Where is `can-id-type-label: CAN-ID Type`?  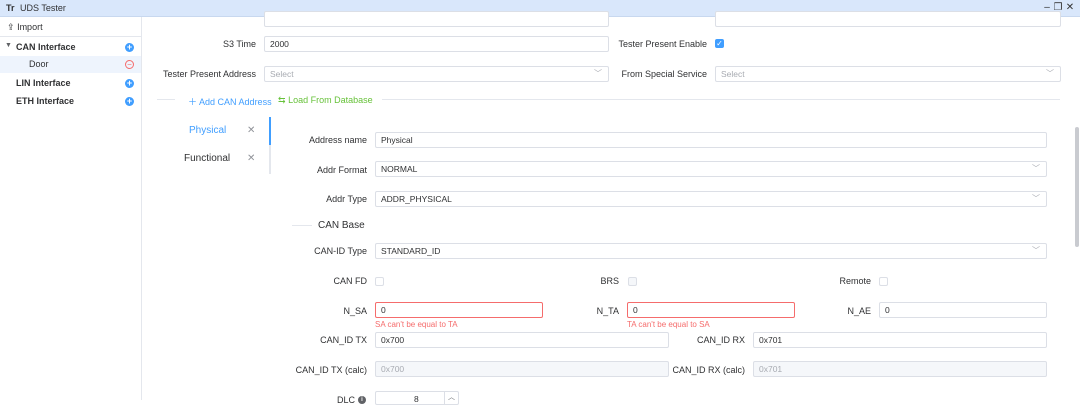
can-id-type-label: CAN-ID Type is located at coordinates (340, 251).